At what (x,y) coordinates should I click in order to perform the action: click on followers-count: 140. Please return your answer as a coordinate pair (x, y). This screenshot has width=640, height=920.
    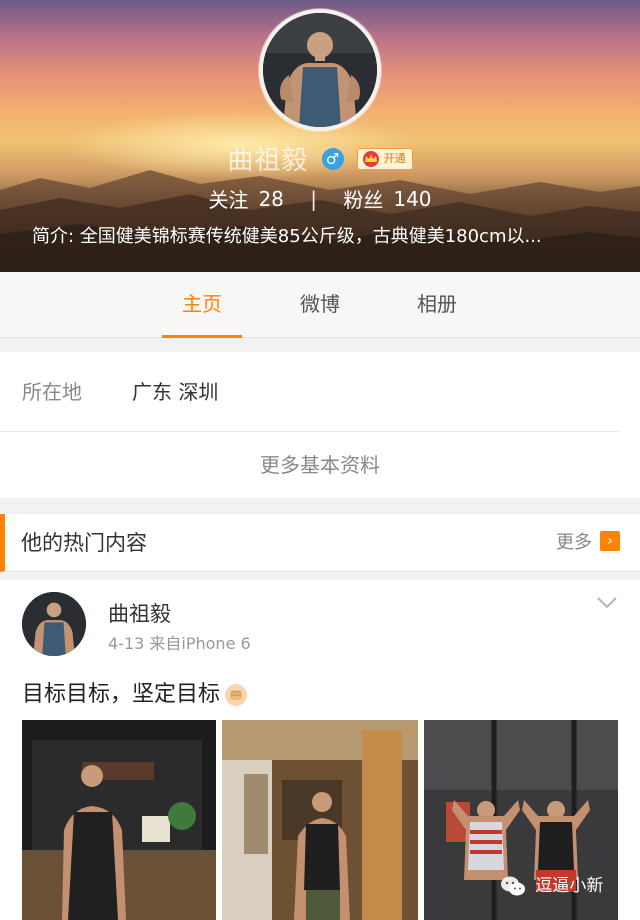
    Looking at the image, I should click on (412, 198).